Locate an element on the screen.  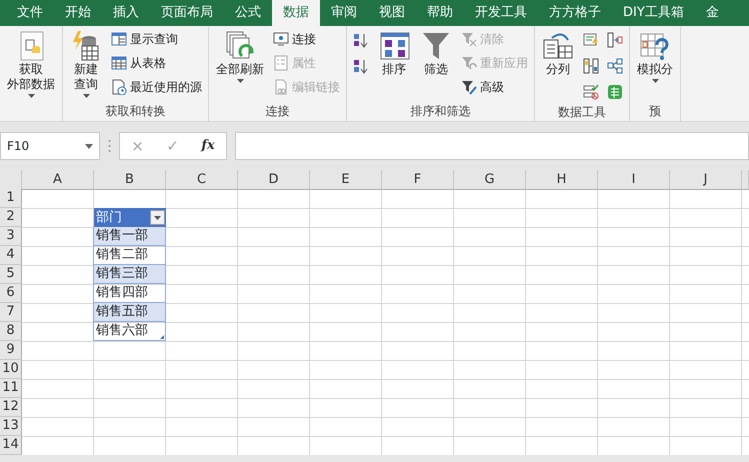
ribbon-button: 全部刷新 is located at coordinates (240, 56).